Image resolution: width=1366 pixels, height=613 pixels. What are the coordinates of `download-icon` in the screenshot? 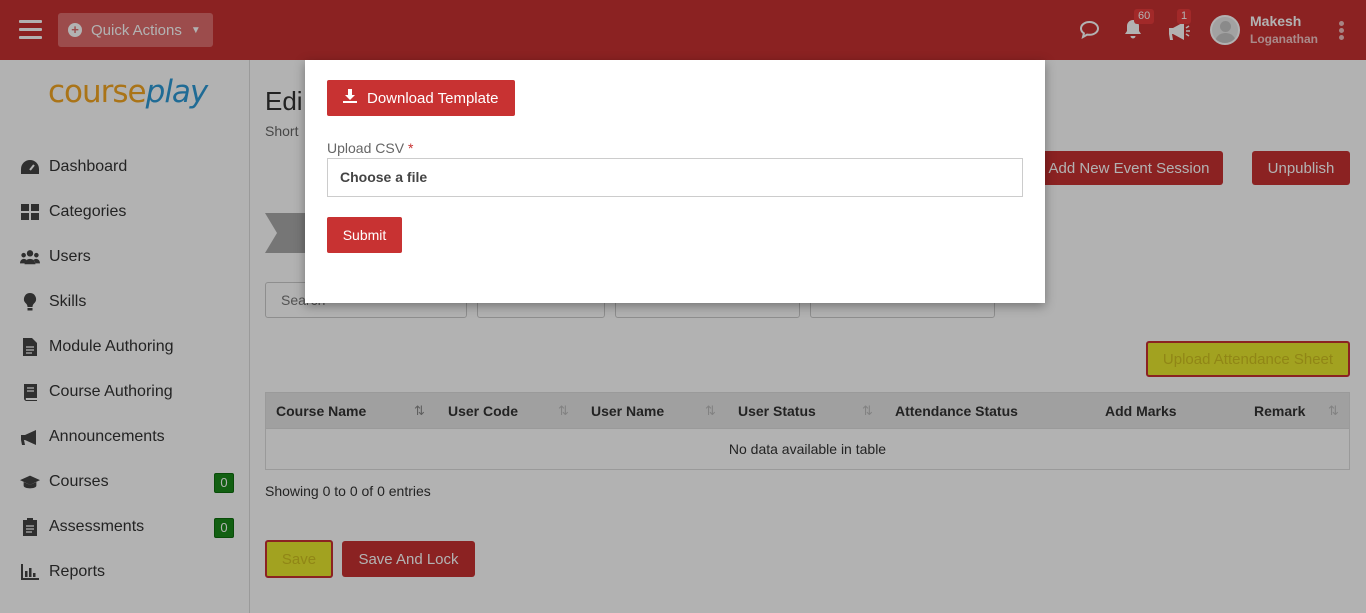 It's located at (350, 98).